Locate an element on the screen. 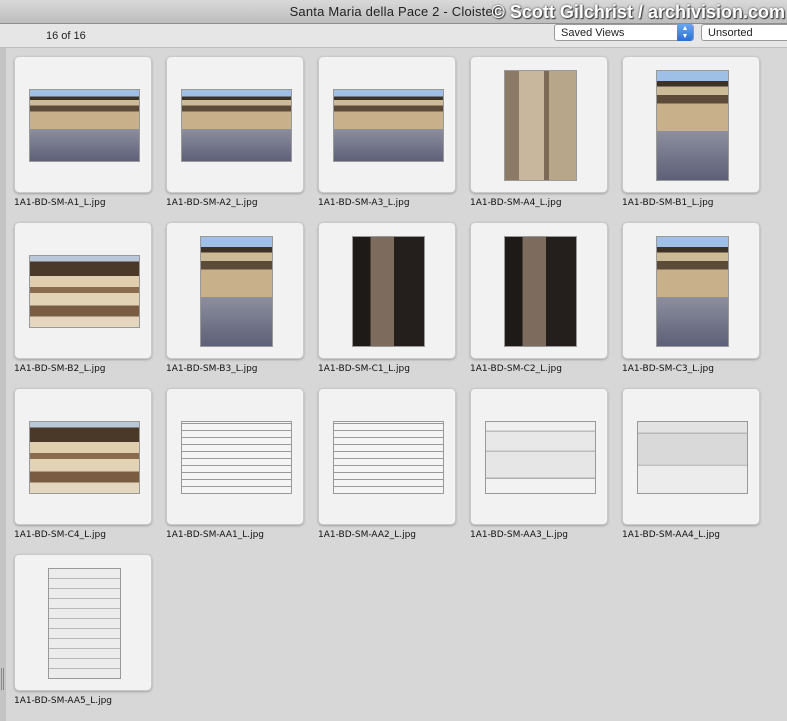 The image size is (787, 721). file-name-label: 1A1-BD-SM-B1_L.jpg is located at coordinates (668, 203).